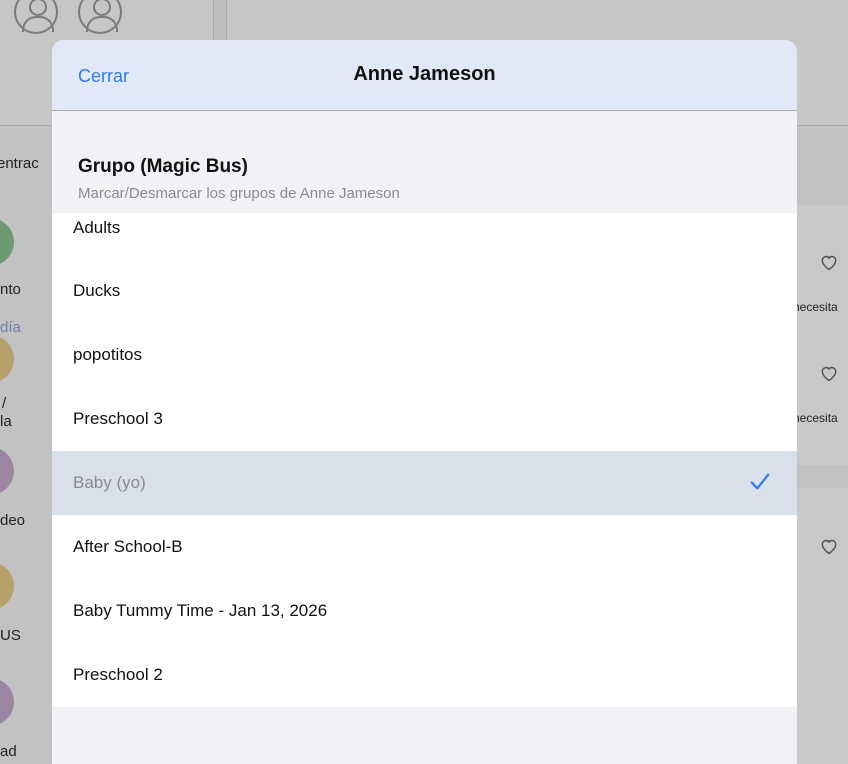 This screenshot has height=764, width=848. Describe the element at coordinates (10, 635) in the screenshot. I see `background-label: US` at that location.